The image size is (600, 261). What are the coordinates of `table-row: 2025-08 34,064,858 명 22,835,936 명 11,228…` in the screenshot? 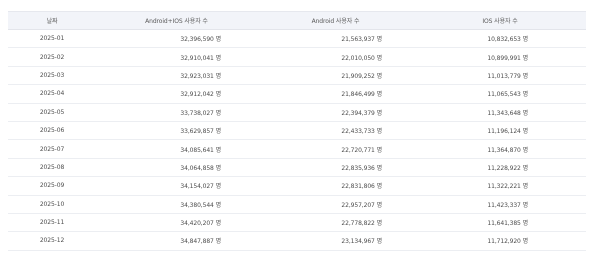 It's located at (297, 168).